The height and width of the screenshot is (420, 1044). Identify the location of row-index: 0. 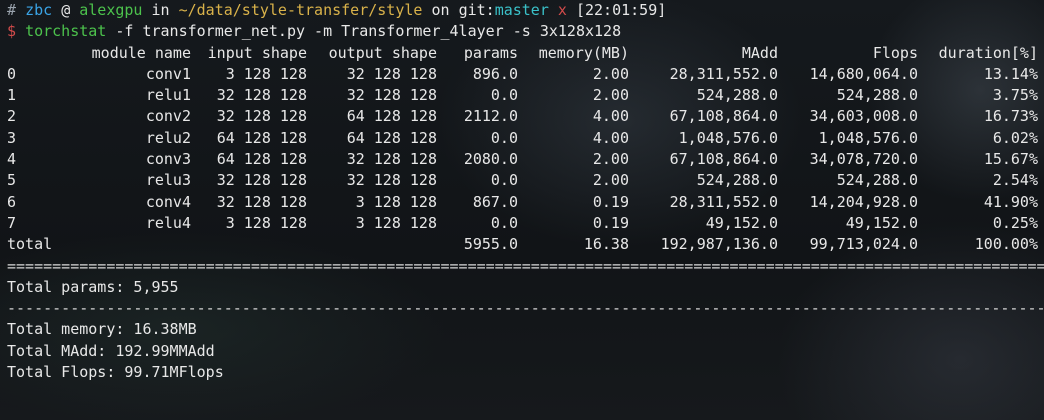
(12, 73).